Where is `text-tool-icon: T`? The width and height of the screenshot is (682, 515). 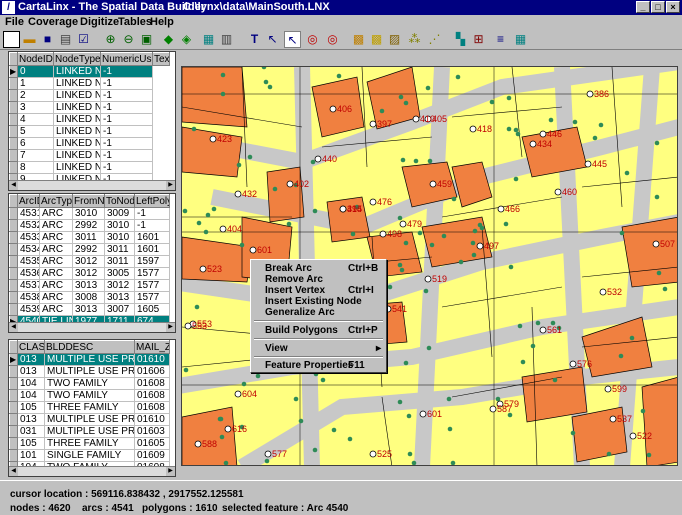 text-tool-icon: T is located at coordinates (254, 39).